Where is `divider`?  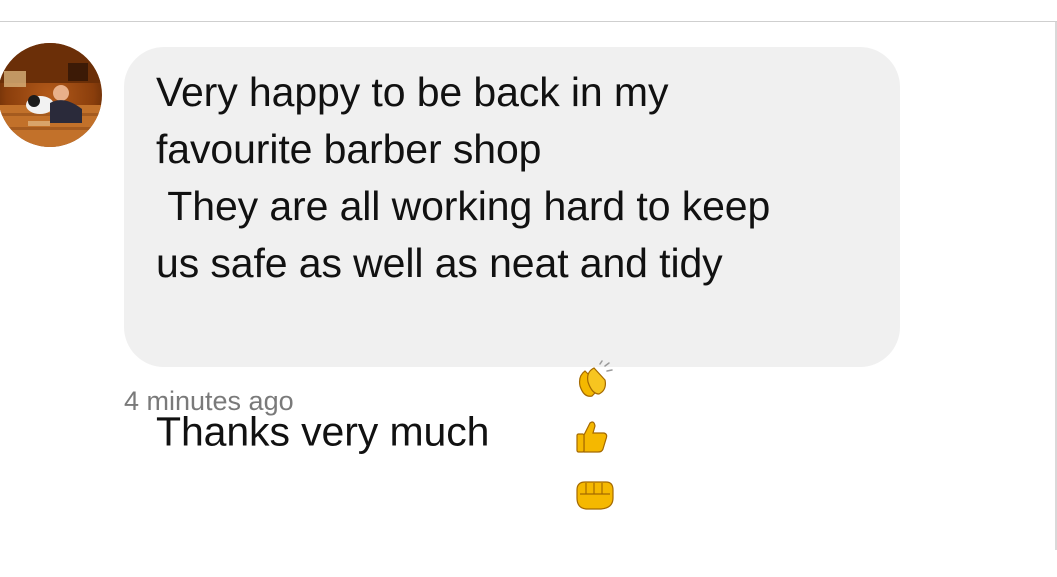
divider is located at coordinates (528, 21).